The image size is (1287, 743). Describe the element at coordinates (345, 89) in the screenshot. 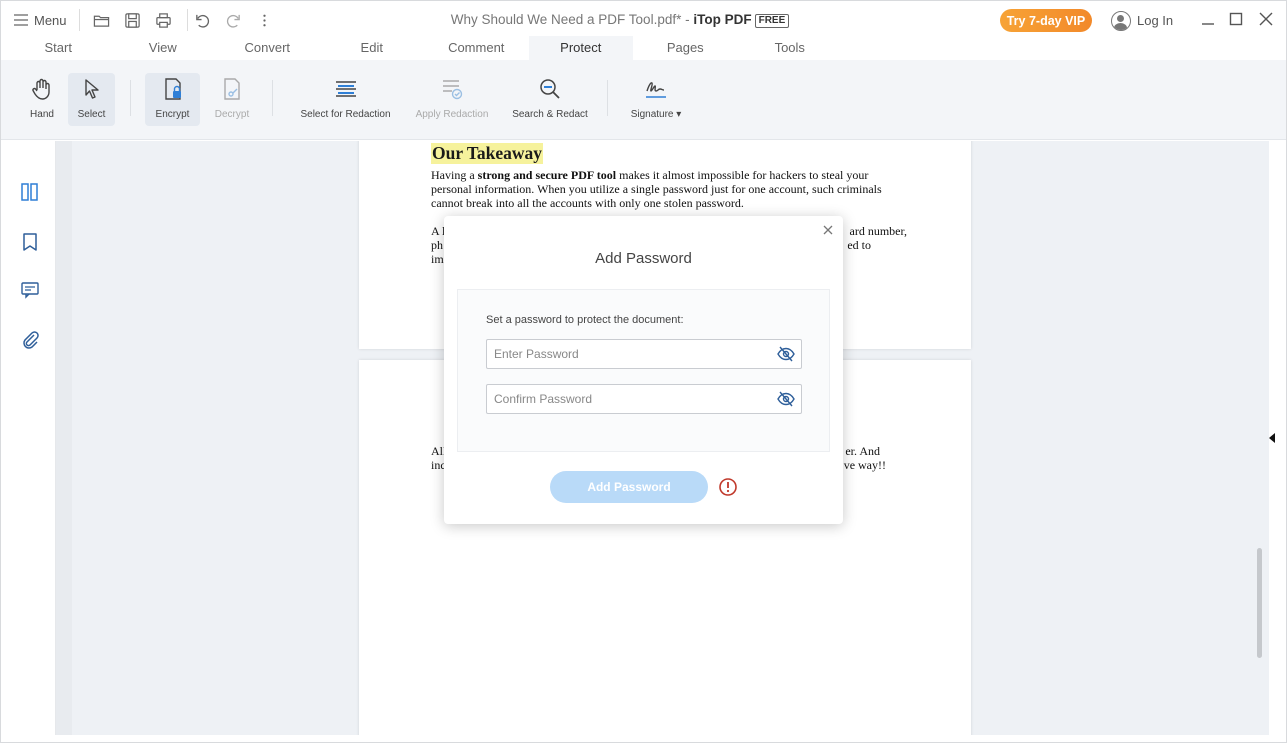

I see `redaction-lines-icon` at that location.